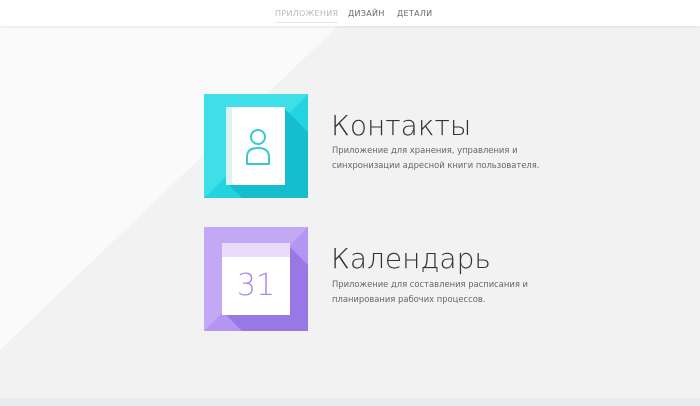 The height and width of the screenshot is (406, 700). Describe the element at coordinates (414, 14) in the screenshot. I see `nav-tab-details: ДЕТАЛИ` at that location.